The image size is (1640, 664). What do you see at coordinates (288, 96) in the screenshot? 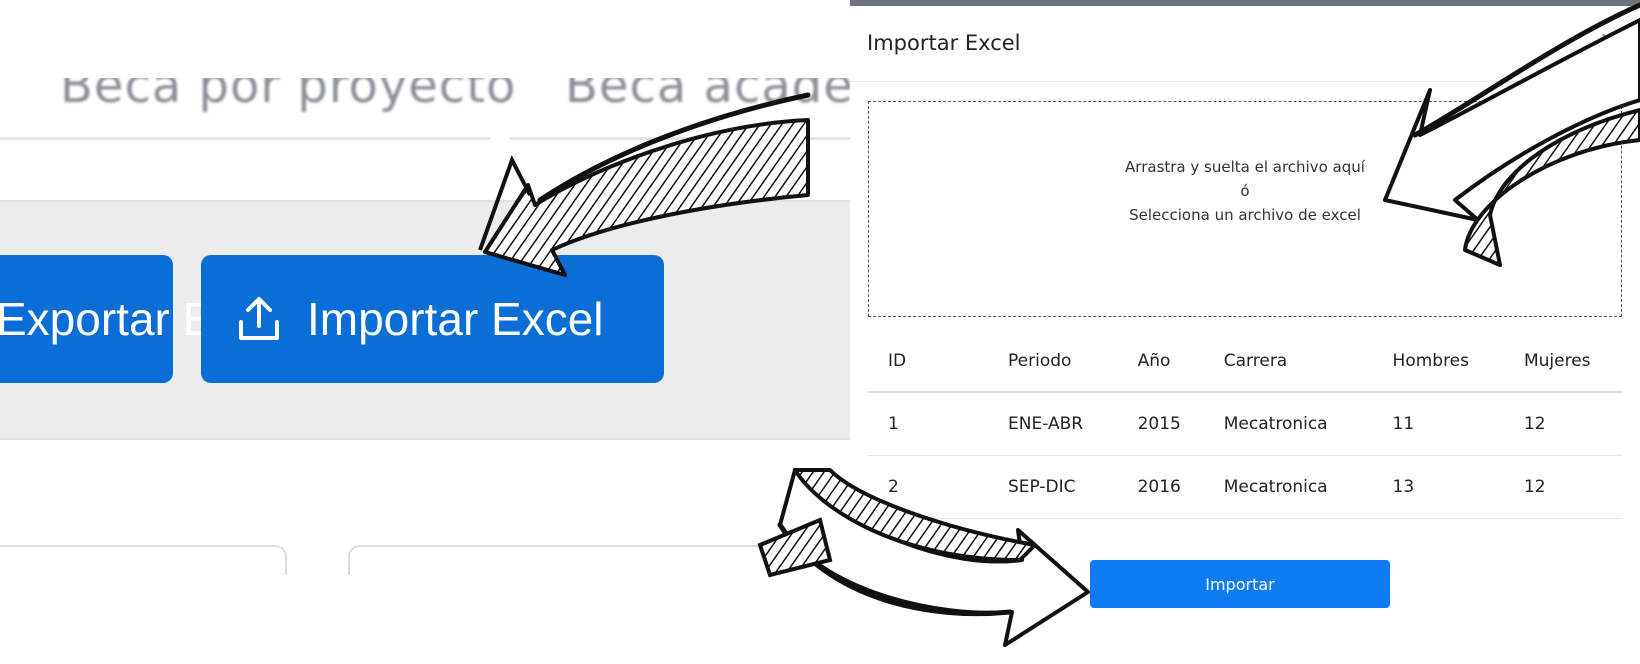
I see `tab-beca-proyecto: Beca por proyecto` at bounding box center [288, 96].